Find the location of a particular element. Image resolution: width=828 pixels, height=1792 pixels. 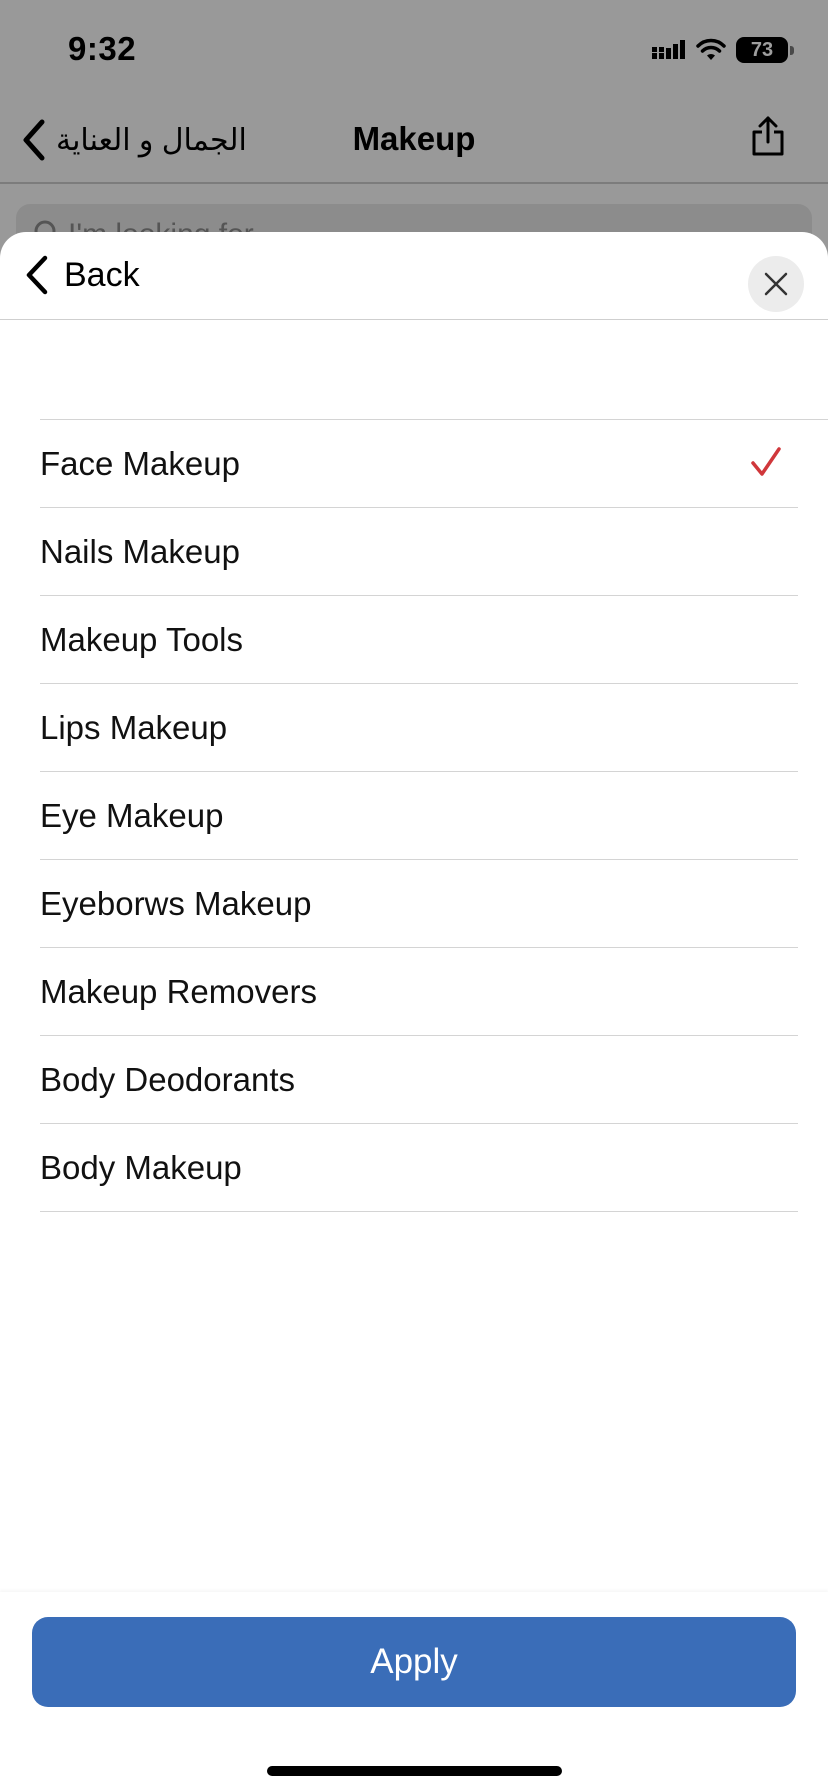

list-item: Makeup Tools is located at coordinates (419, 640).